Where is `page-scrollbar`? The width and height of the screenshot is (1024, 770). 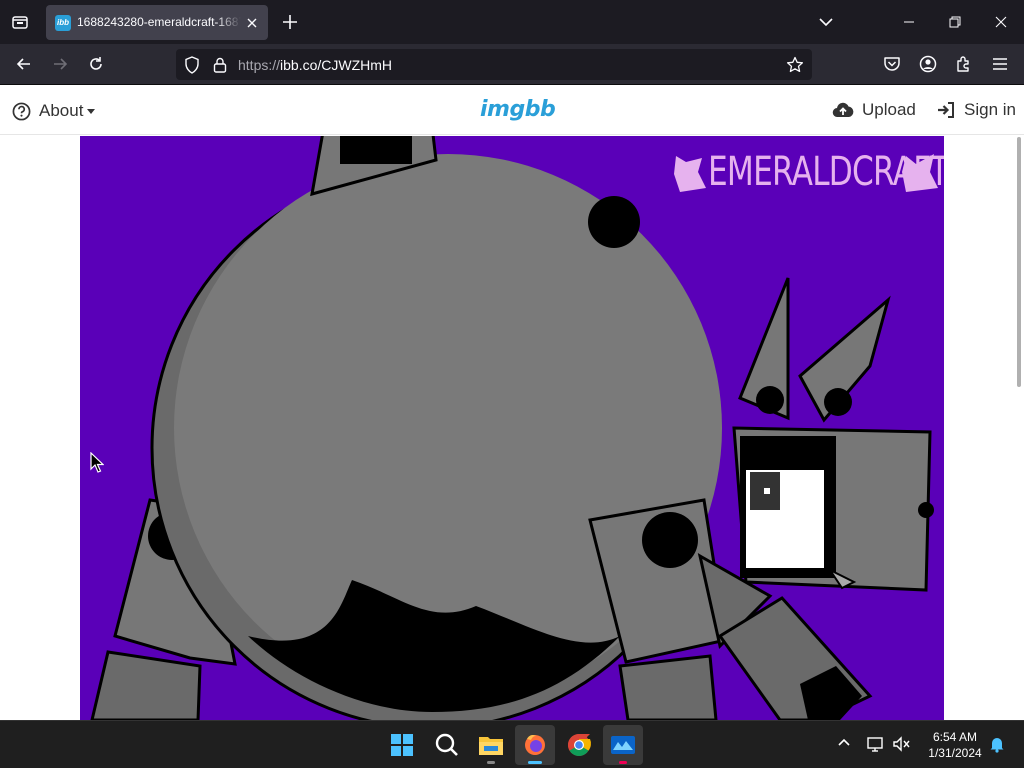
page-scrollbar is located at coordinates (1019, 262).